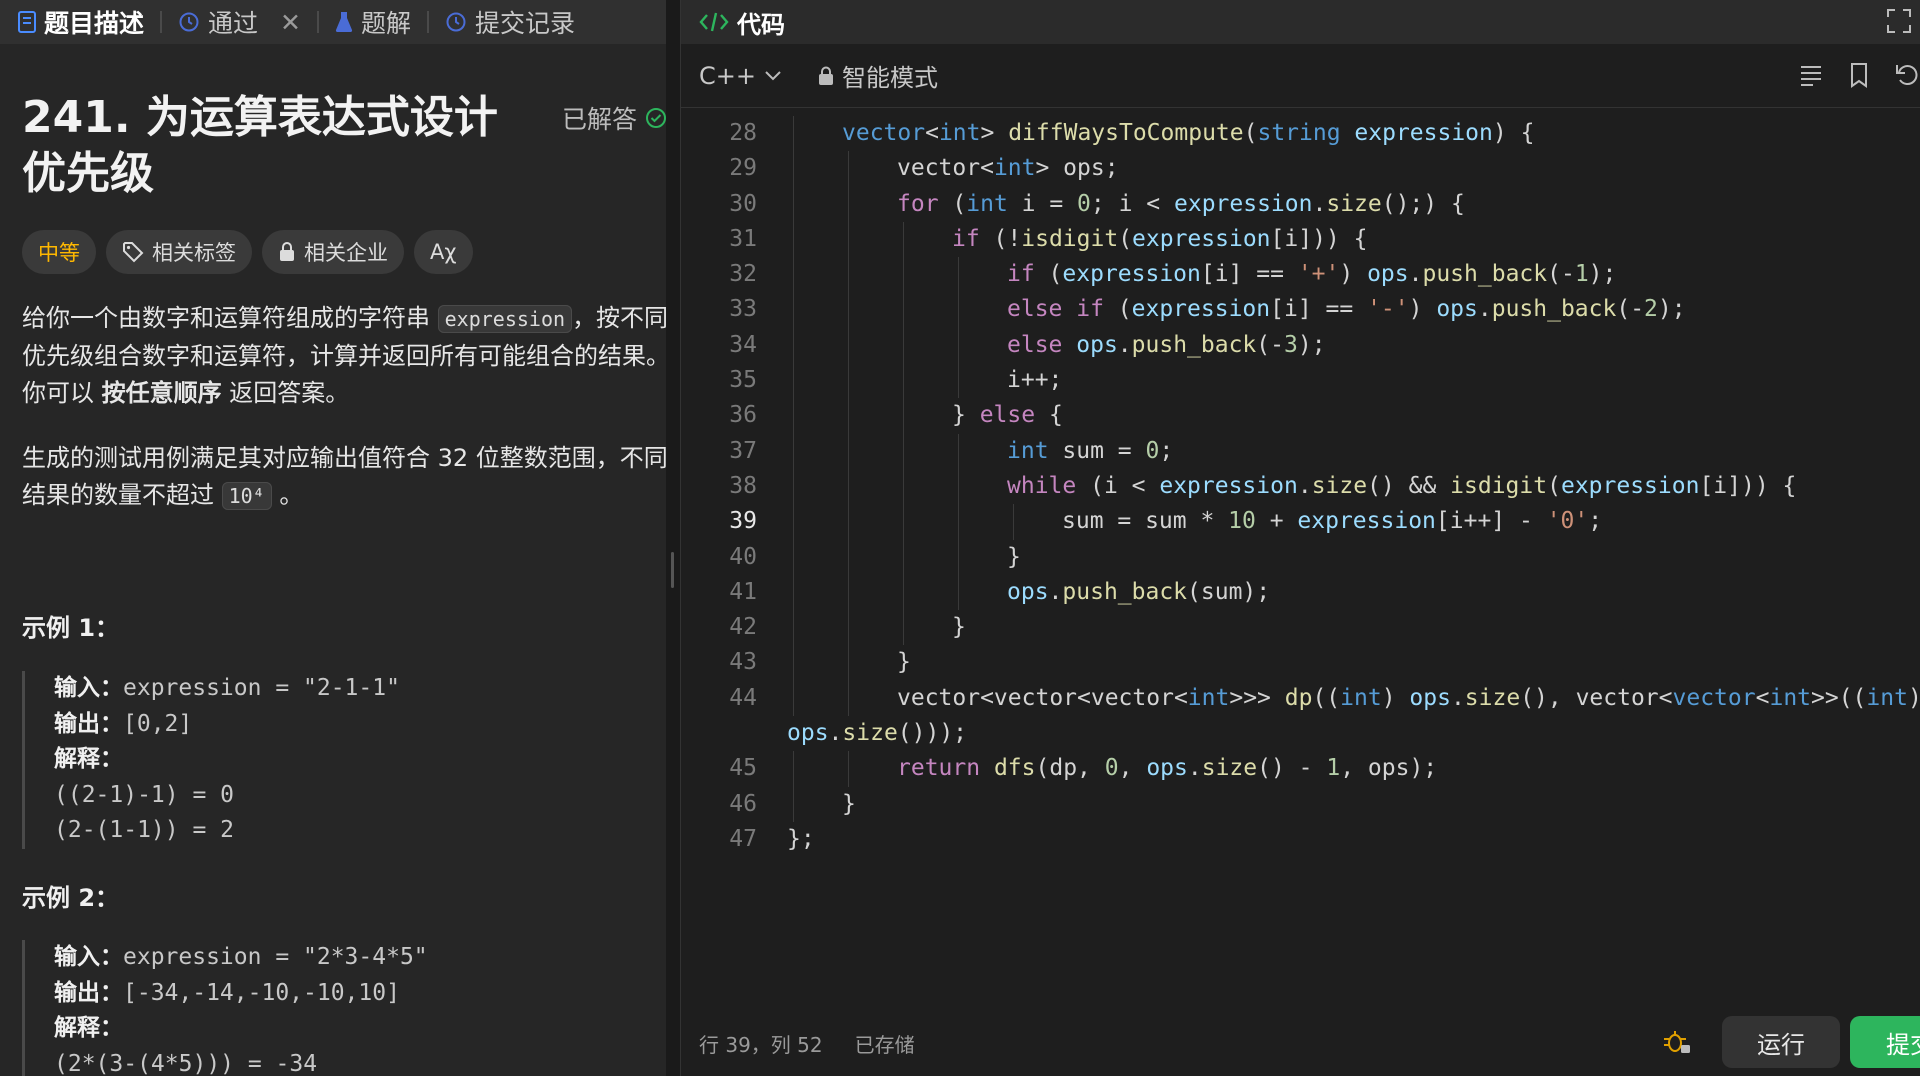 This screenshot has width=1920, height=1076. I want to click on code-token: +, so click(1276, 521).